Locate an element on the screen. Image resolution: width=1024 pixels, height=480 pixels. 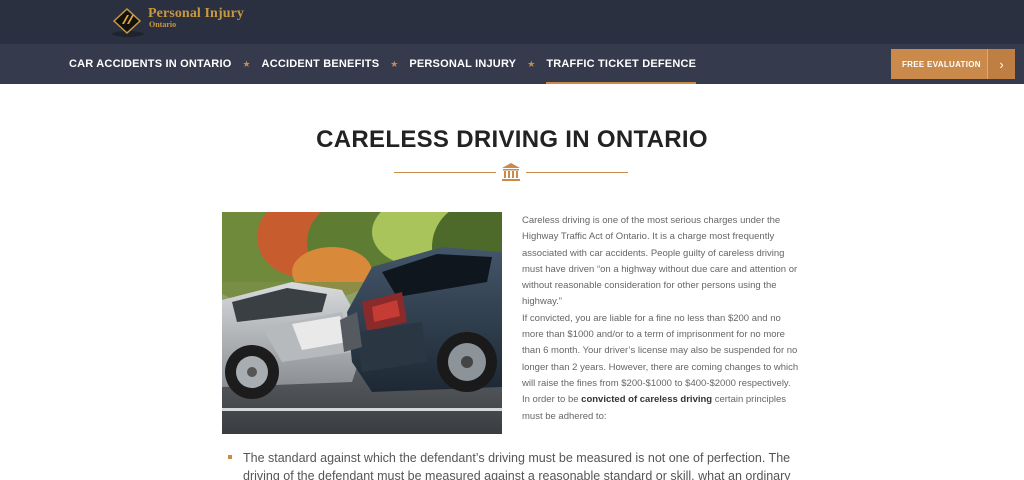
bank-columns-icon is located at coordinates (511, 172).